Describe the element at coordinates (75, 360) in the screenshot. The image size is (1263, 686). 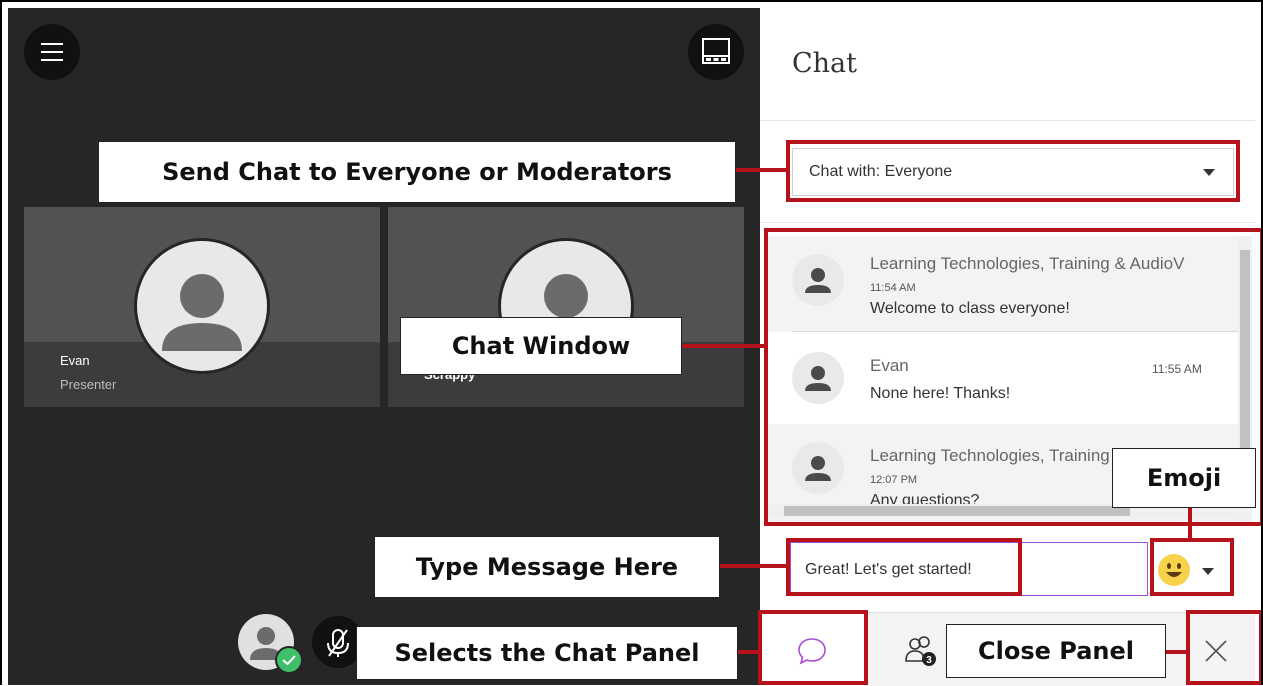
I see `participant-name: Evan` at that location.